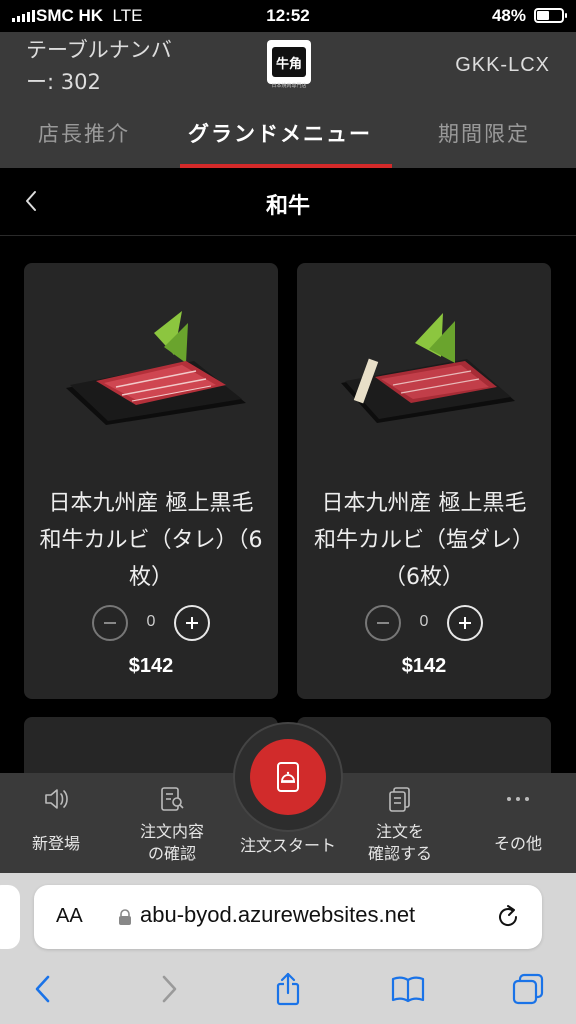 The width and height of the screenshot is (576, 1024). I want to click on tab-manager-recommend: 店長推介, so click(84, 133).